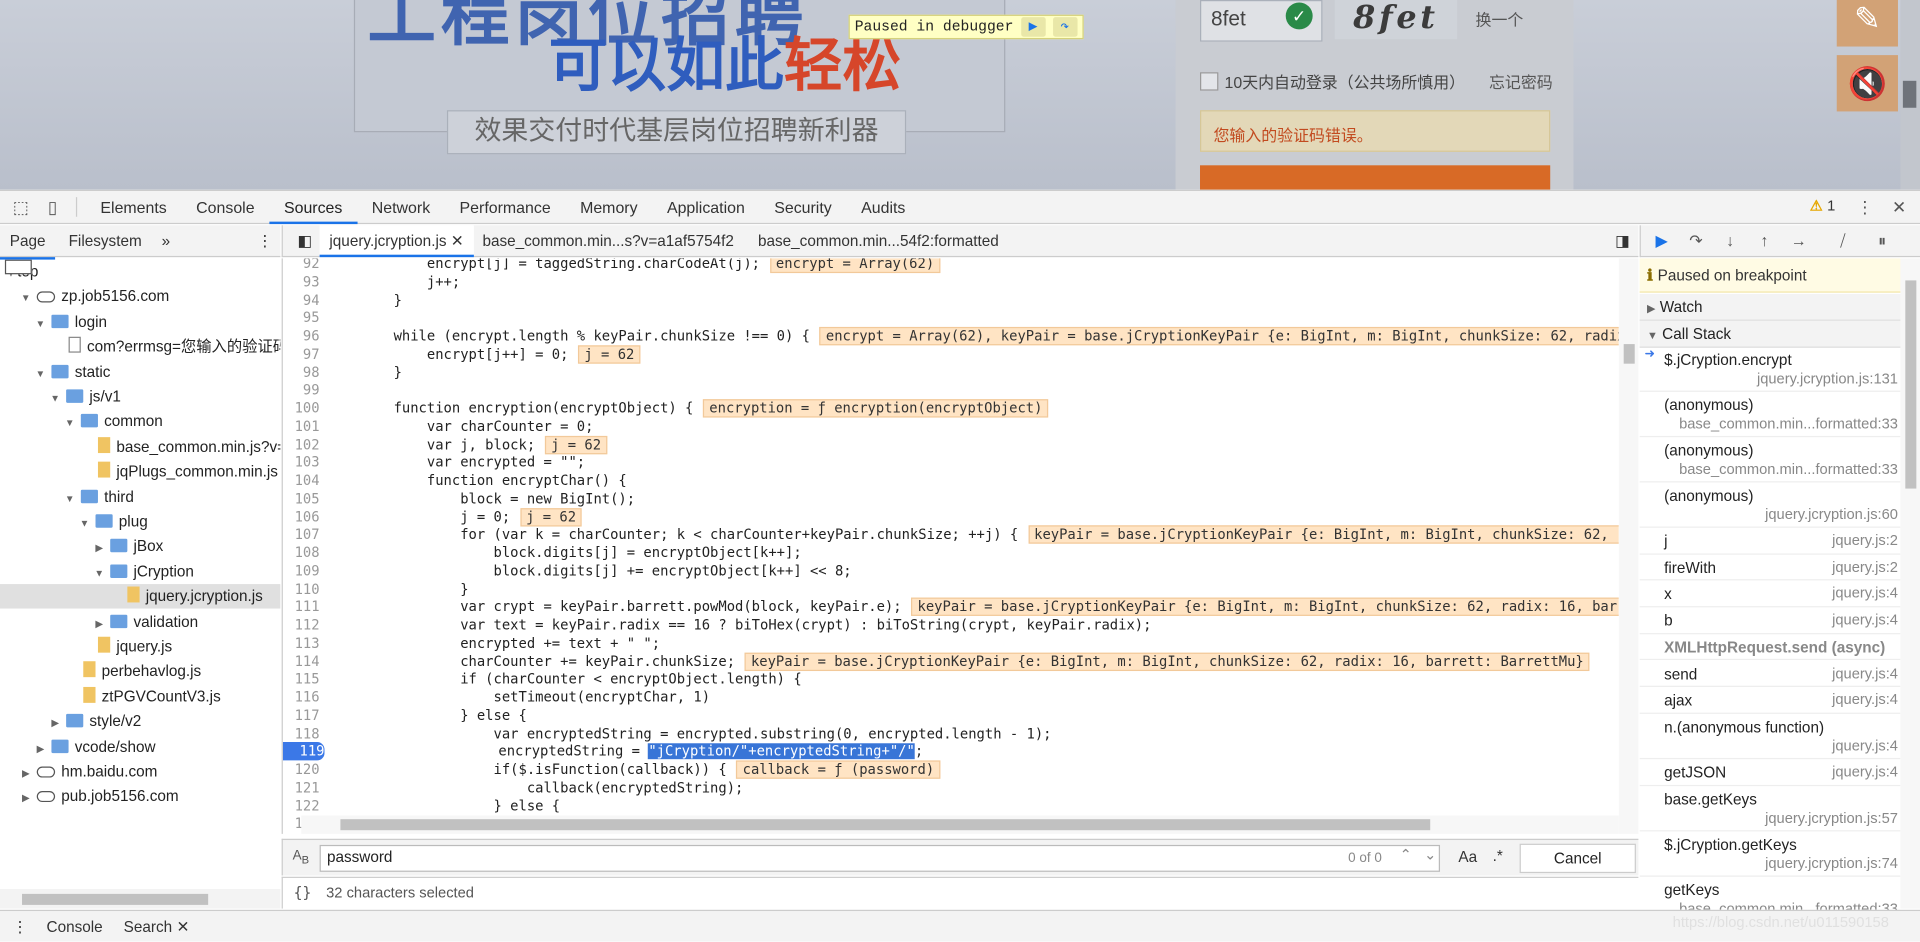 The width and height of the screenshot is (1920, 942). What do you see at coordinates (1033, 27) in the screenshot?
I see `resume-icon: ▶` at bounding box center [1033, 27].